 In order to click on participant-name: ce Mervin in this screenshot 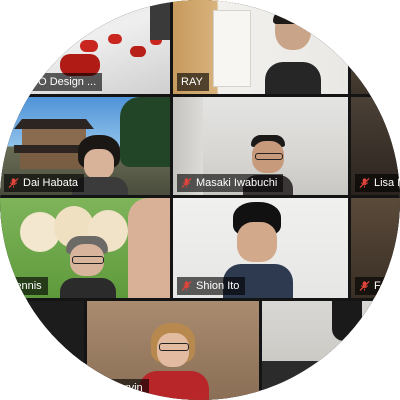, I will do `click(119, 388)`.